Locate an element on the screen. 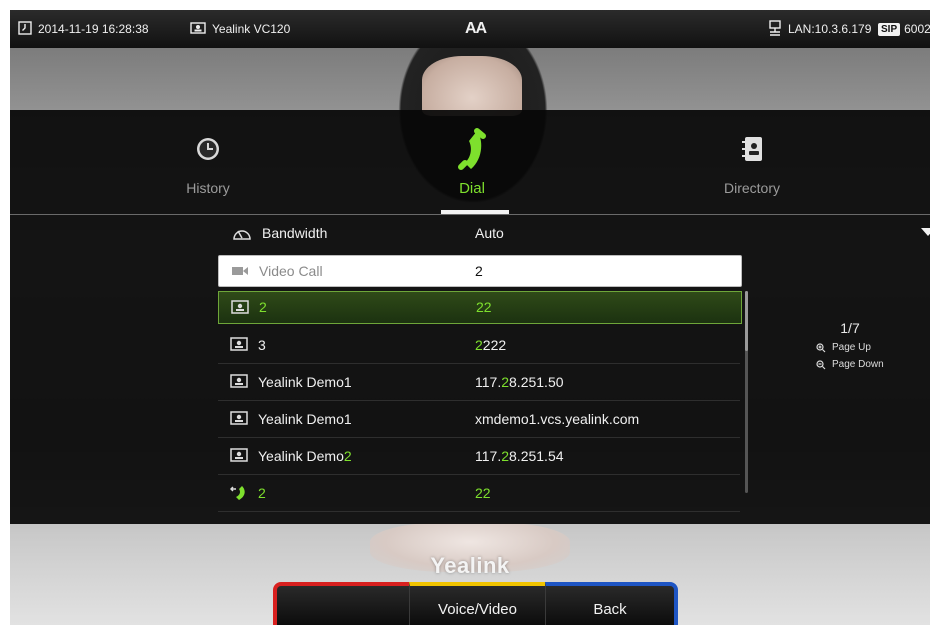  list-item: Yealink Demo2 117.28.251.54 is located at coordinates (479, 456).